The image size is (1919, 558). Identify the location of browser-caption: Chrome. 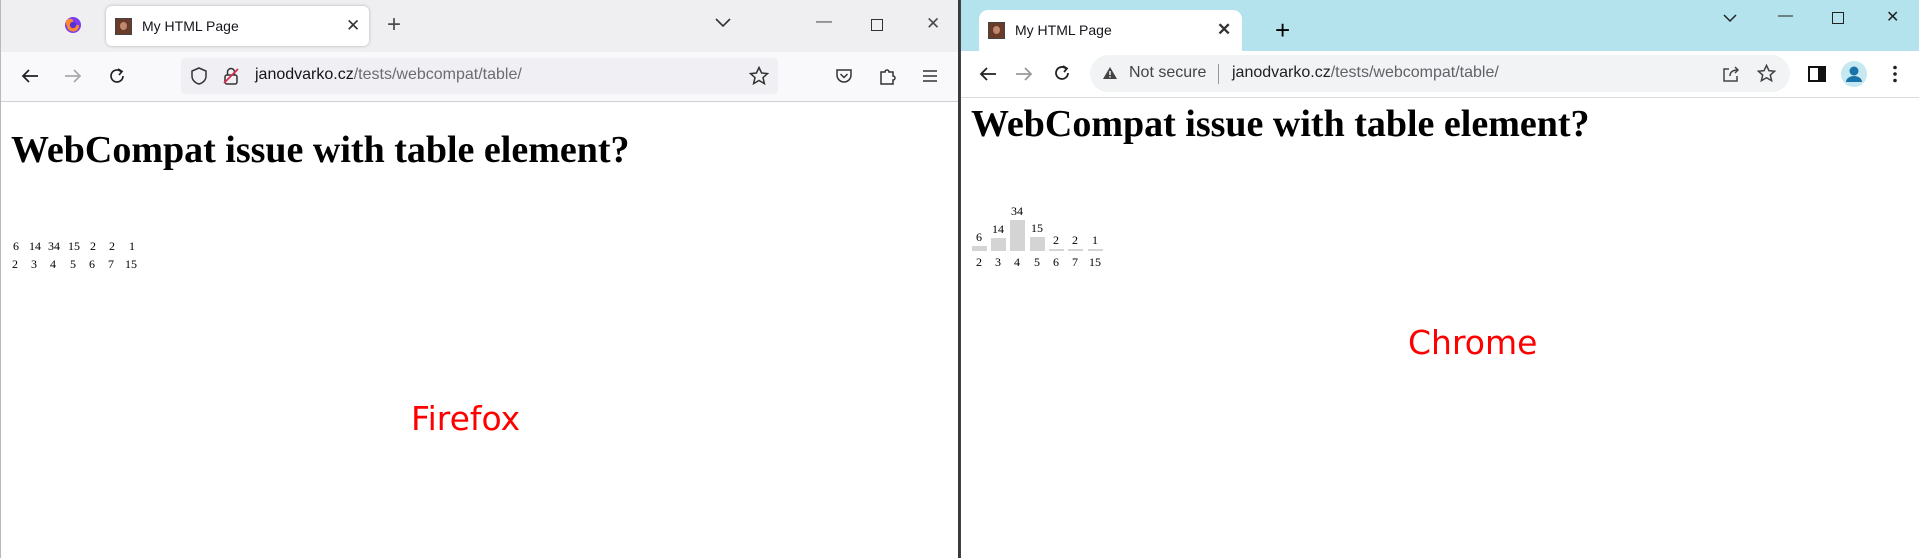
(1473, 342).